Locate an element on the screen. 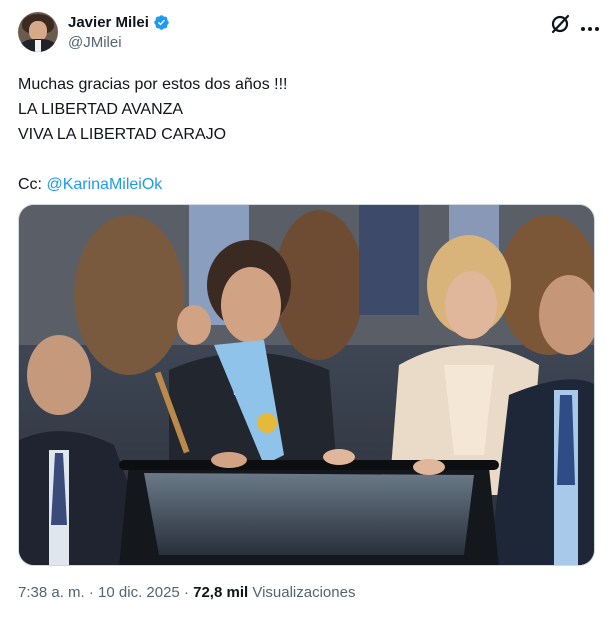  avatar-face is located at coordinates (38, 31).